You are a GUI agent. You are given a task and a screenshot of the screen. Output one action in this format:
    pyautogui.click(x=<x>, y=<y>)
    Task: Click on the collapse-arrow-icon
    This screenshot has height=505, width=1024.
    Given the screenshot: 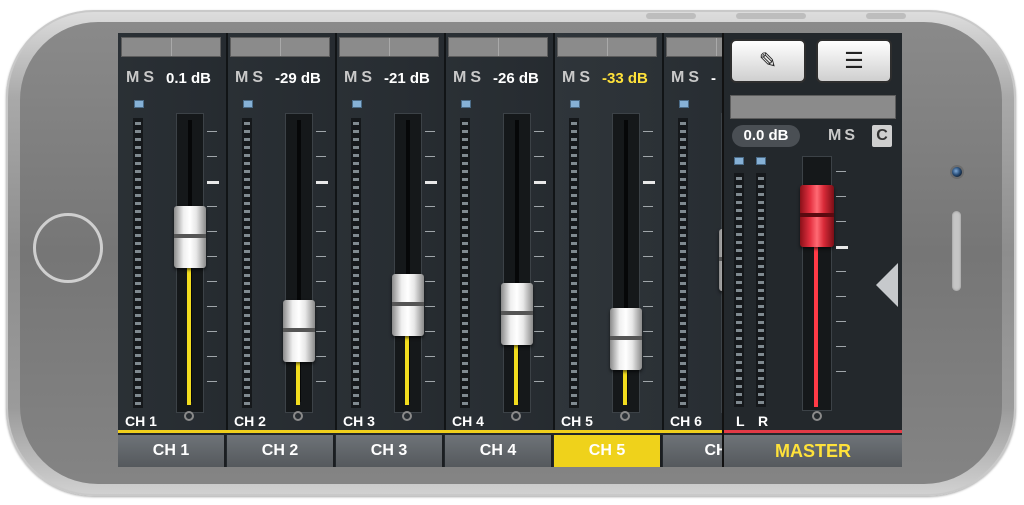 What is the action you would take?
    pyautogui.click(x=887, y=285)
    